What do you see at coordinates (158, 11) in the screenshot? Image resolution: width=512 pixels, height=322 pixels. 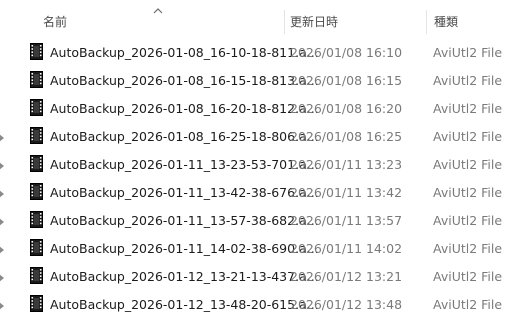 I see `chevron-up-icon` at bounding box center [158, 11].